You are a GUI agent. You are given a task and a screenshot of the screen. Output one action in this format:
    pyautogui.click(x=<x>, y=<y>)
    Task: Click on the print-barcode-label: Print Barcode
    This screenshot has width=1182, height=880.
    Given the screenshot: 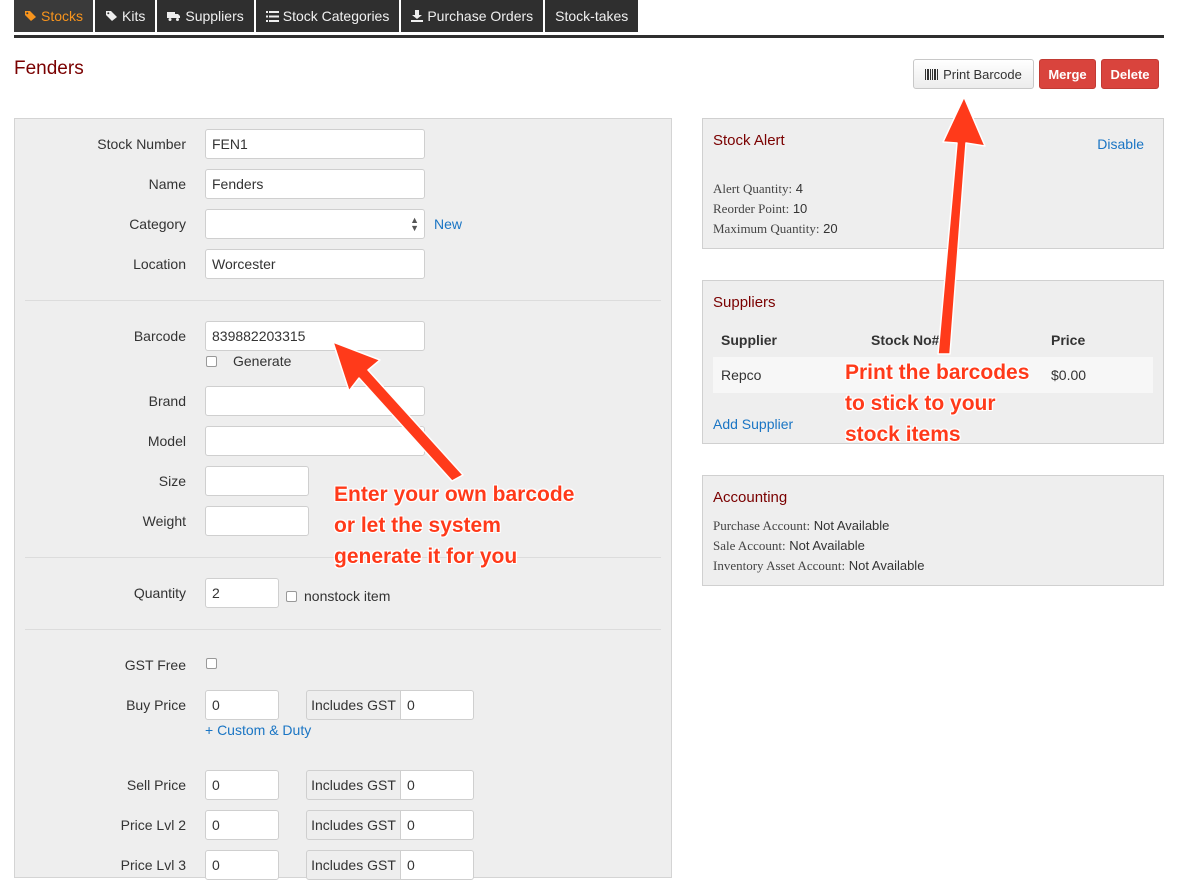 What is the action you would take?
    pyautogui.click(x=982, y=74)
    